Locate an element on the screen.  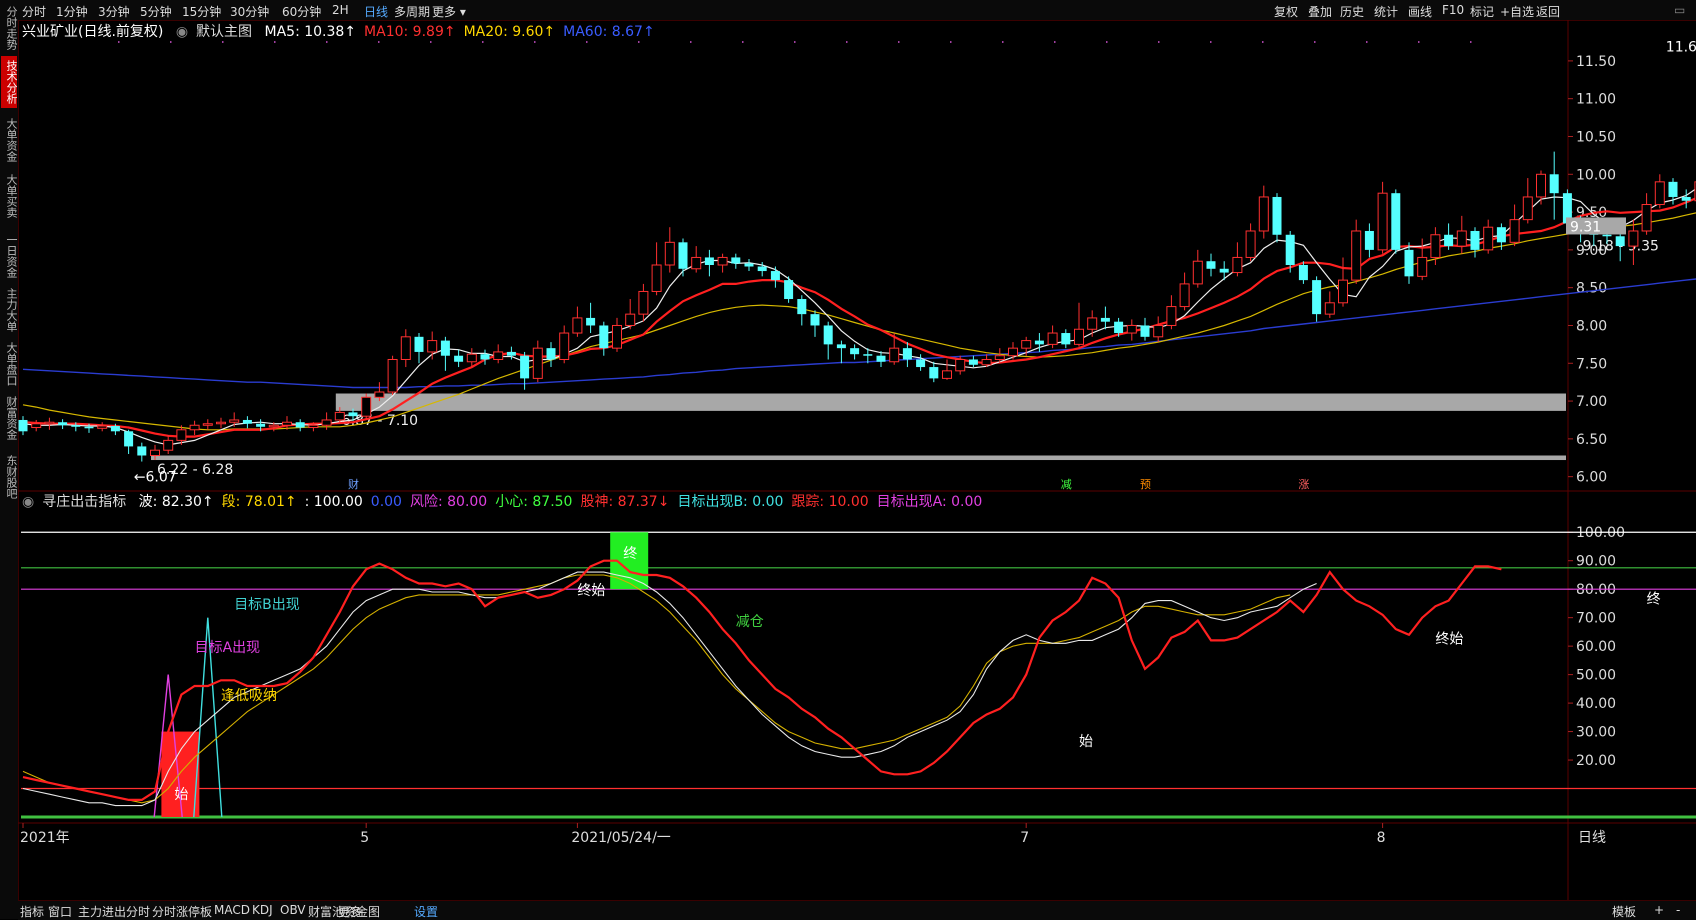
bottom-tab-6: OBV is located at coordinates (293, 910).